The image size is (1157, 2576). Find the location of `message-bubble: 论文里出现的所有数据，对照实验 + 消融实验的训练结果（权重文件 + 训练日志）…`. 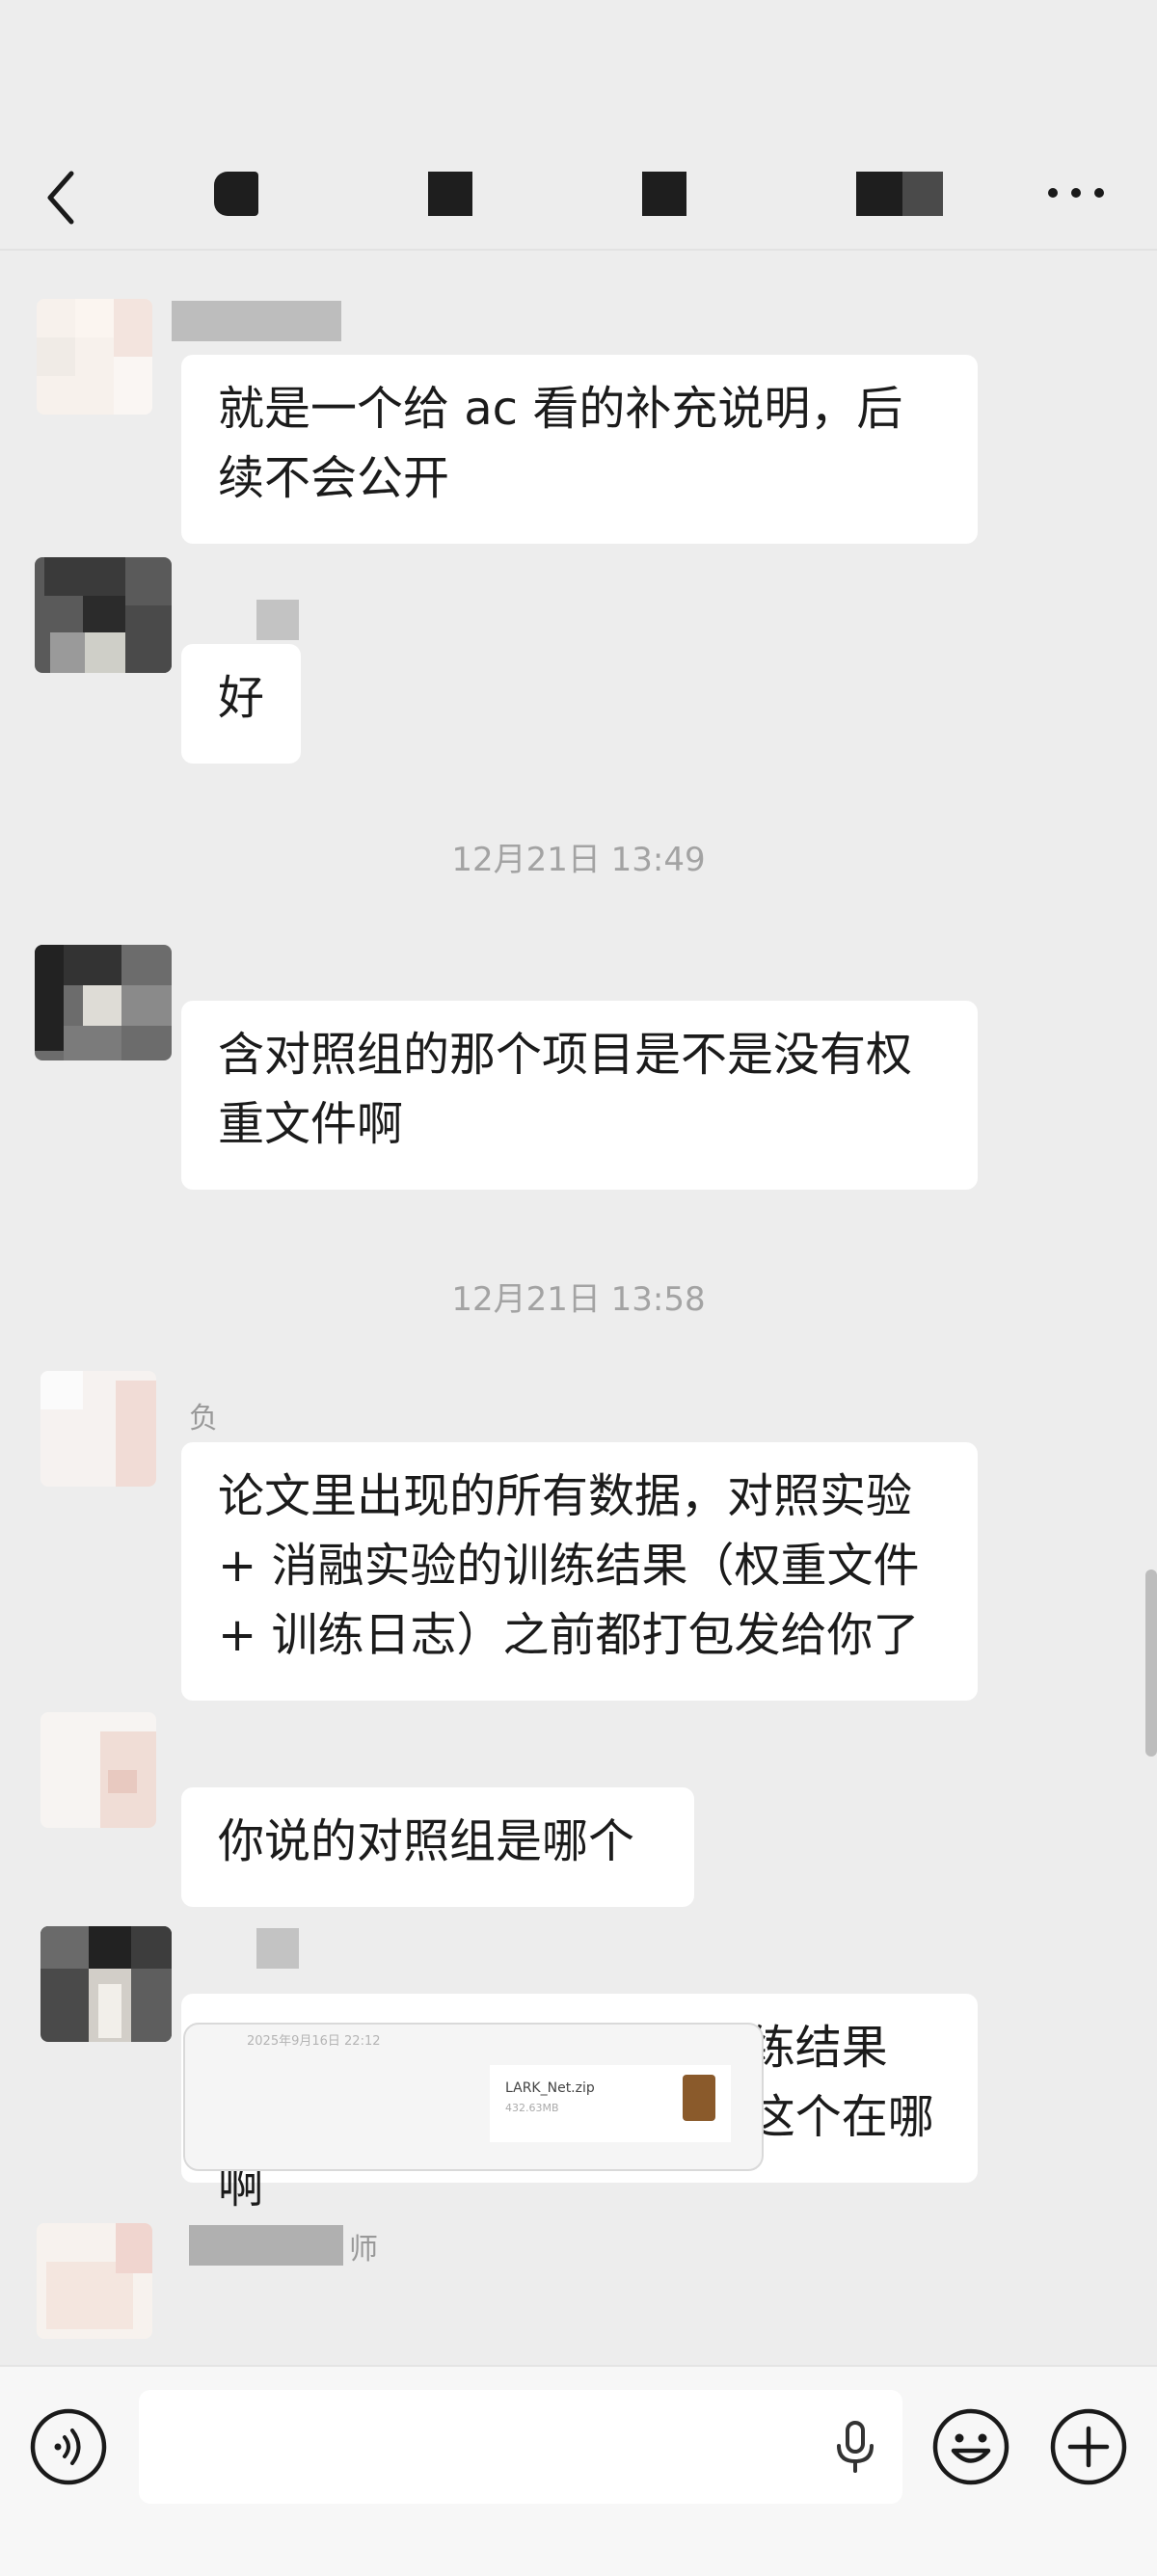

message-bubble: 论文里出现的所有数据，对照实验 + 消融实验的训练结果（权重文件 + 训练日志）… is located at coordinates (579, 1572).